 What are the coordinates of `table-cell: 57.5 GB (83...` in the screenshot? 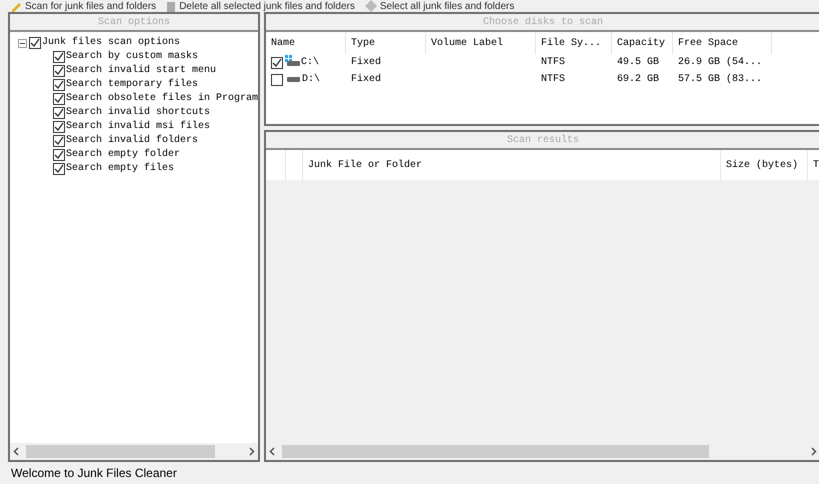 It's located at (720, 79).